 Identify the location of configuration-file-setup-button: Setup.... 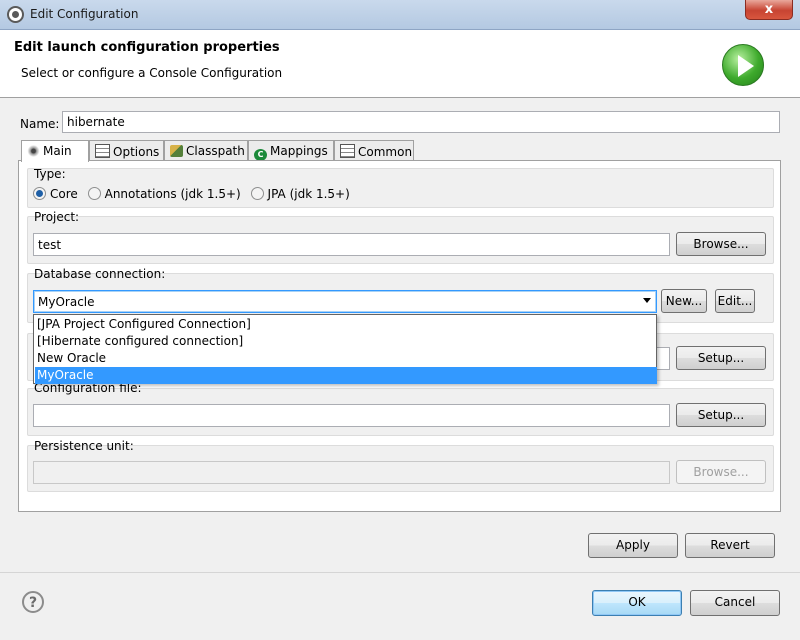
(721, 415).